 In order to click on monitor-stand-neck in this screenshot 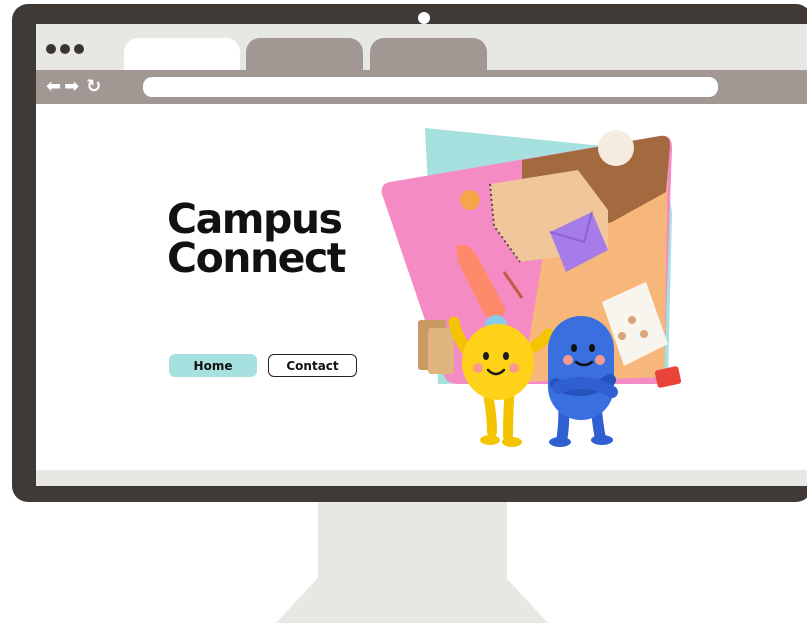, I will do `click(412, 541)`.